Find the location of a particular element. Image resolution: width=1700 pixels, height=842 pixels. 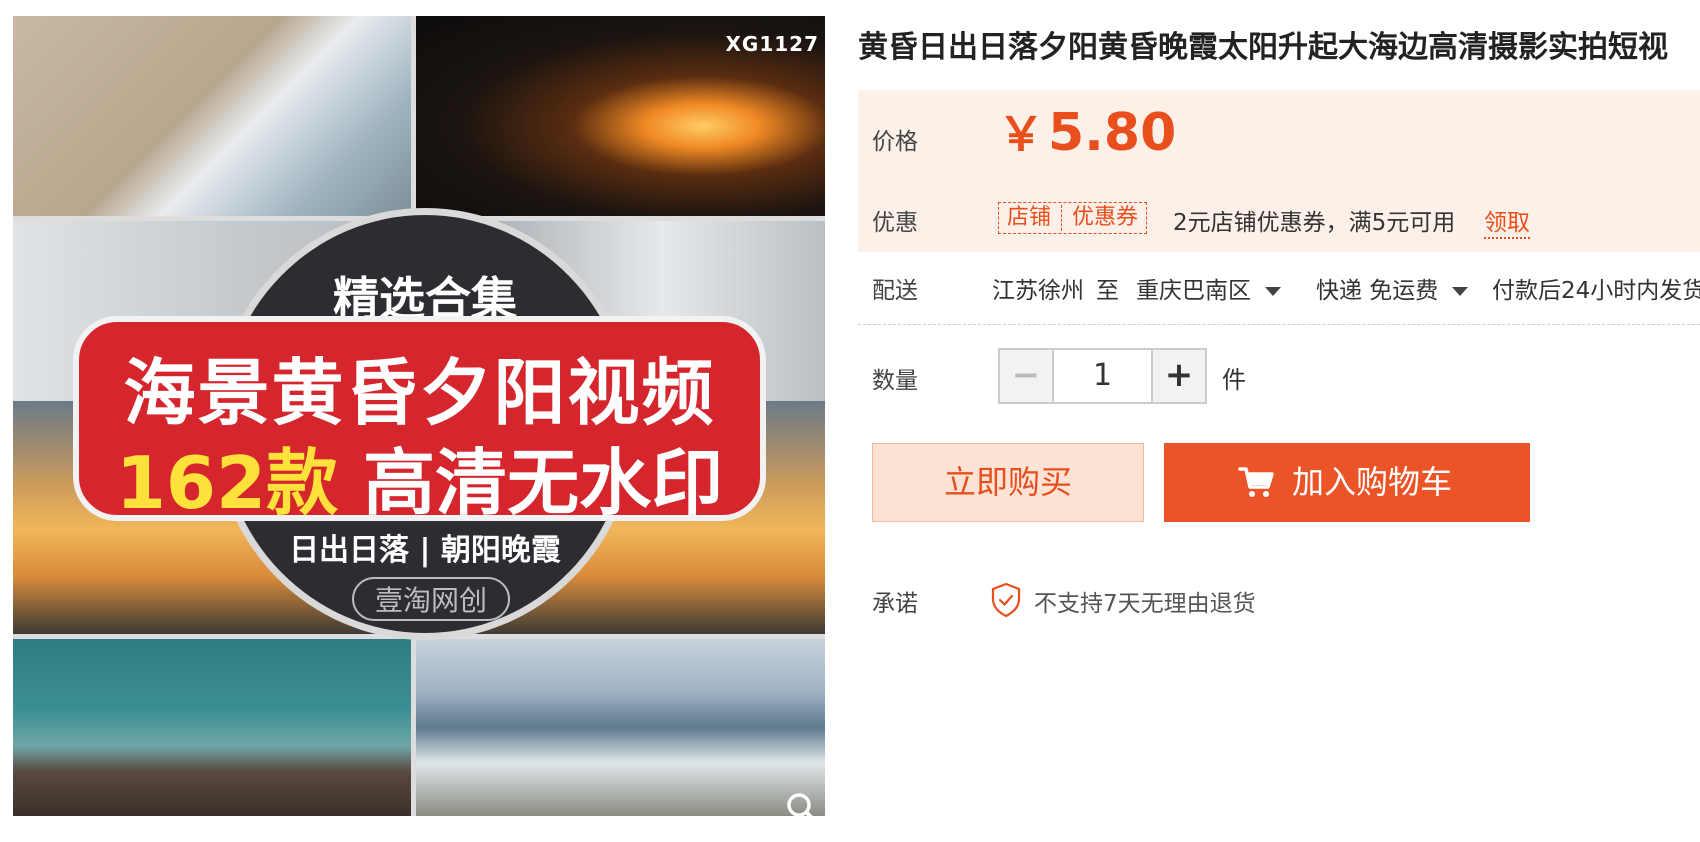

promo-label: 优惠 is located at coordinates (895, 223).